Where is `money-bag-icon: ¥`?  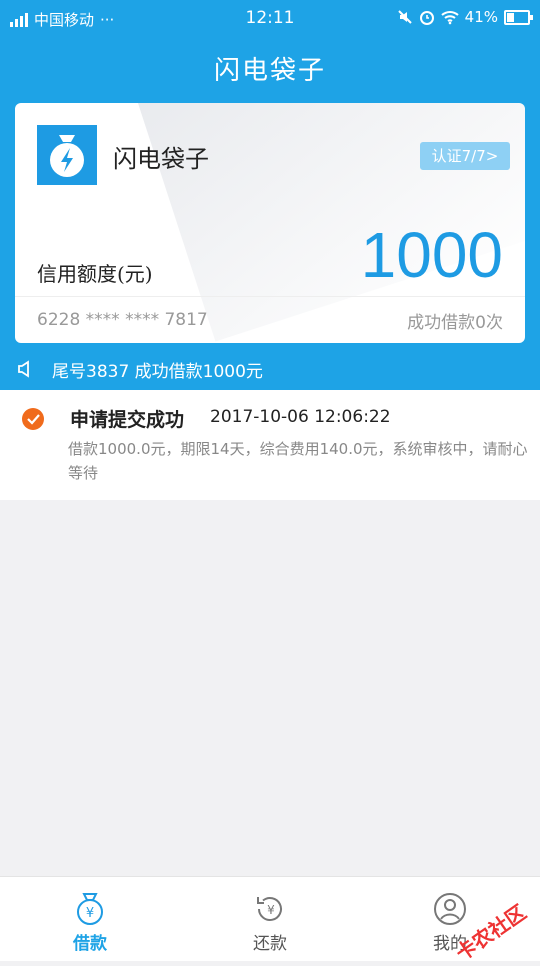 money-bag-icon: ¥ is located at coordinates (90, 909).